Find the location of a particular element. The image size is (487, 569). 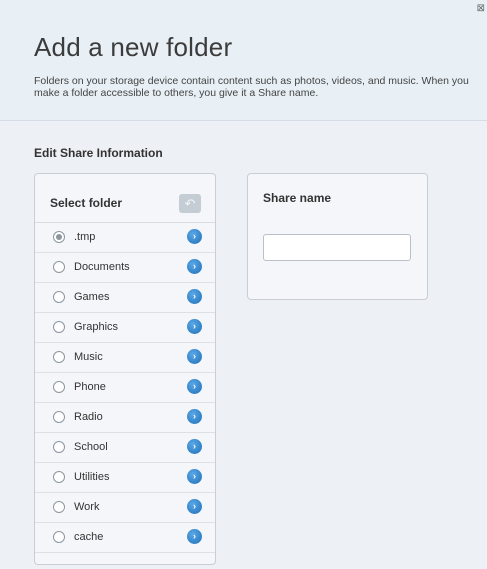

folder-label: Graphics is located at coordinates (96, 327).